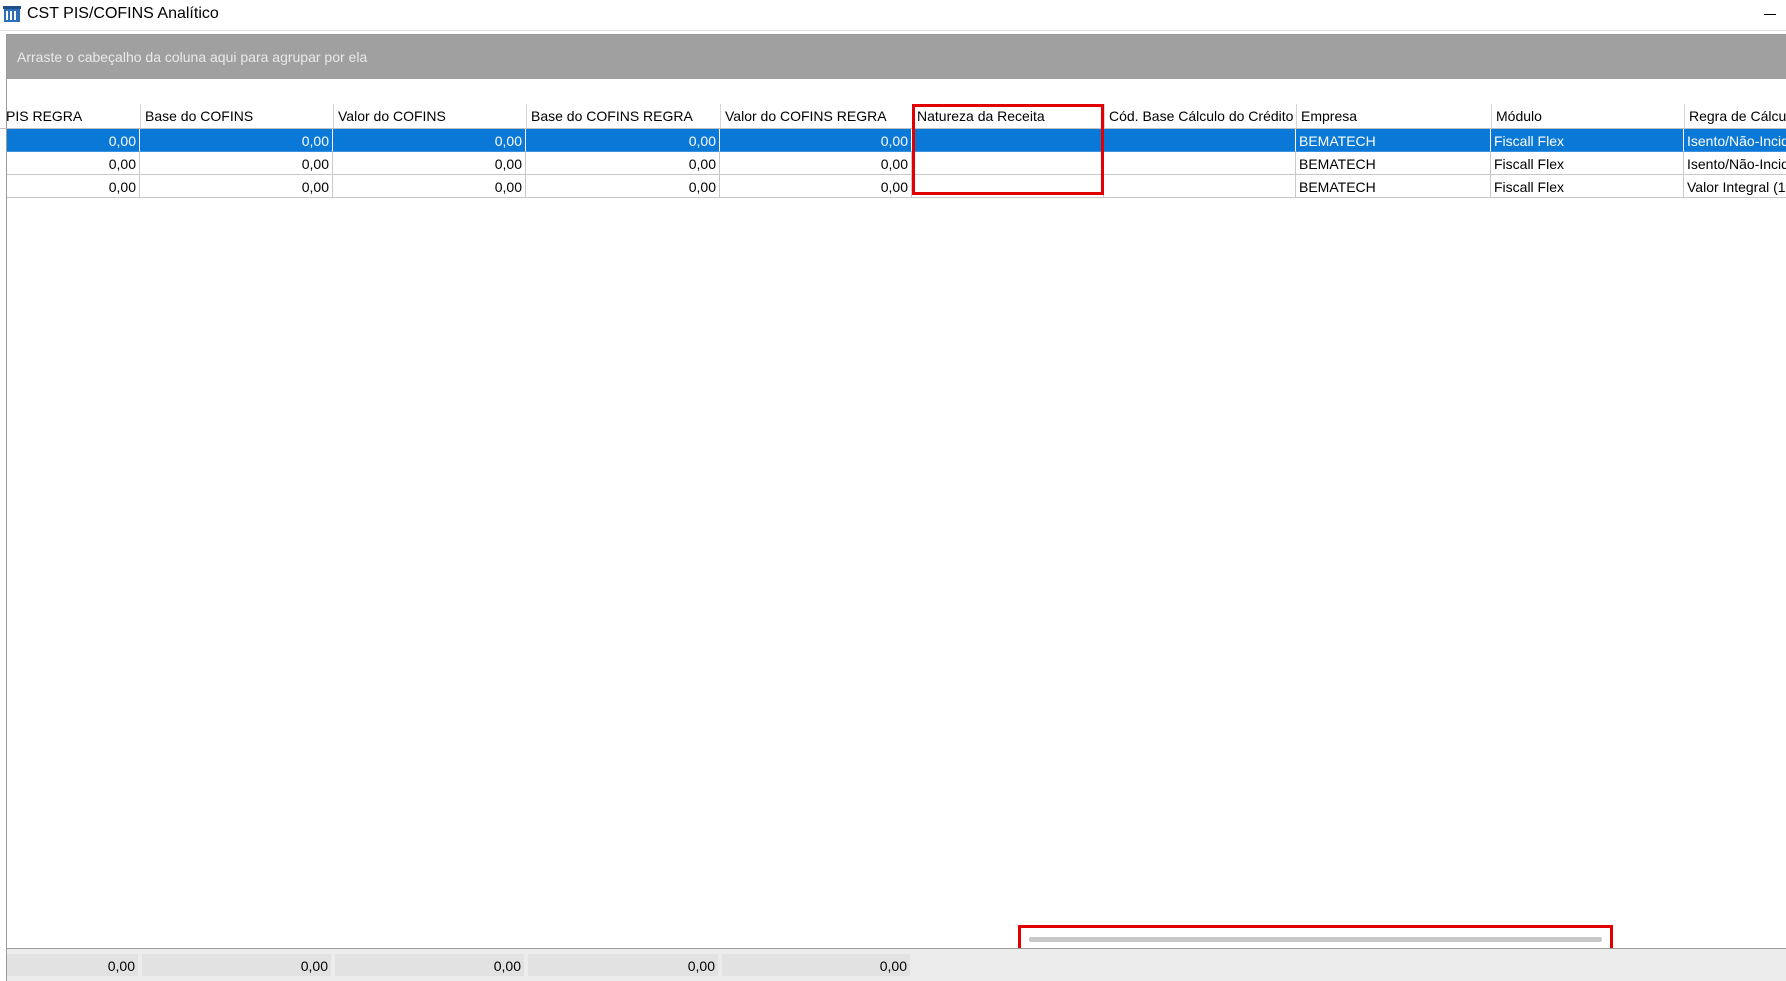  I want to click on column-header-valor-cofins-regra: Valor do COFINS REGRA, so click(816, 116).